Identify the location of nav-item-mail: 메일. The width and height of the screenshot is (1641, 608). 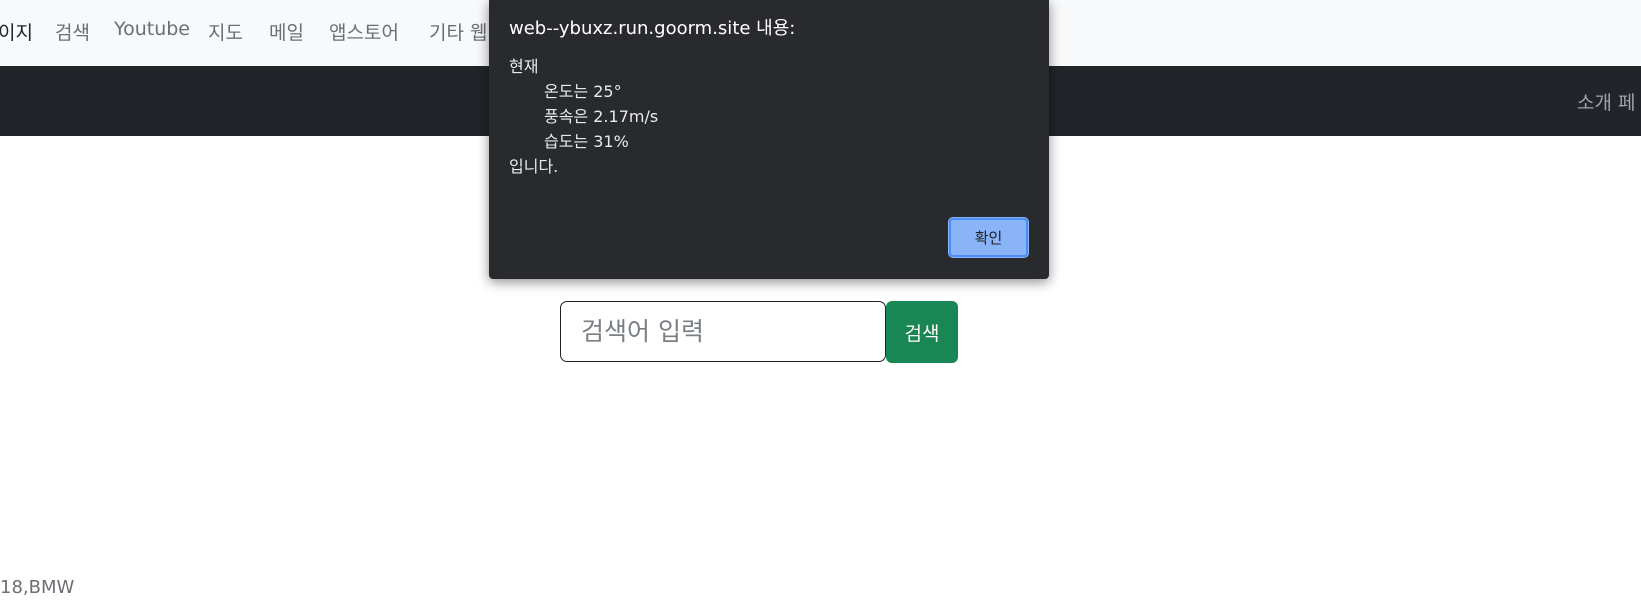
(286, 31).